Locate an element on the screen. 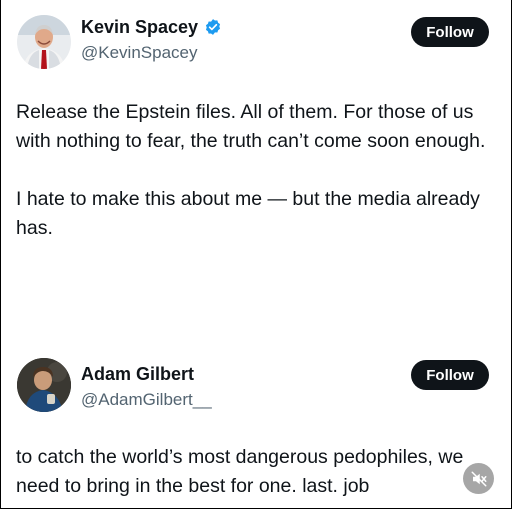 Image resolution: width=512 pixels, height=509 pixels. display-name-text: Kevin Spacey is located at coordinates (139, 27).